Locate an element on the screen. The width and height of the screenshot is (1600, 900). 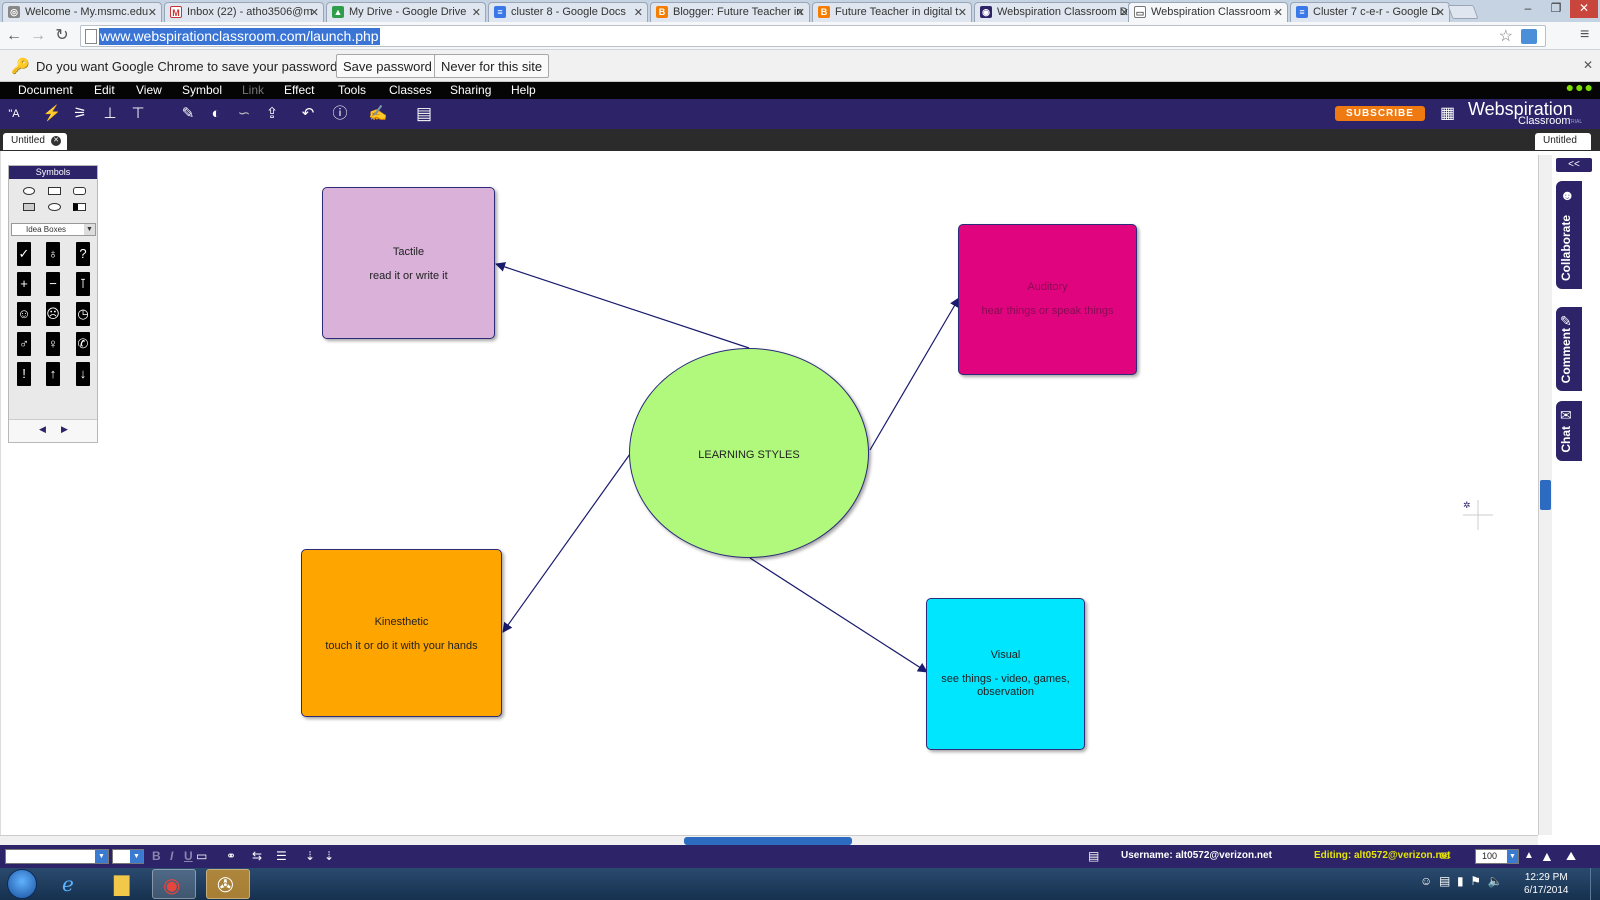
hyperlink-icon: ◐ is located at coordinates (216, 114).